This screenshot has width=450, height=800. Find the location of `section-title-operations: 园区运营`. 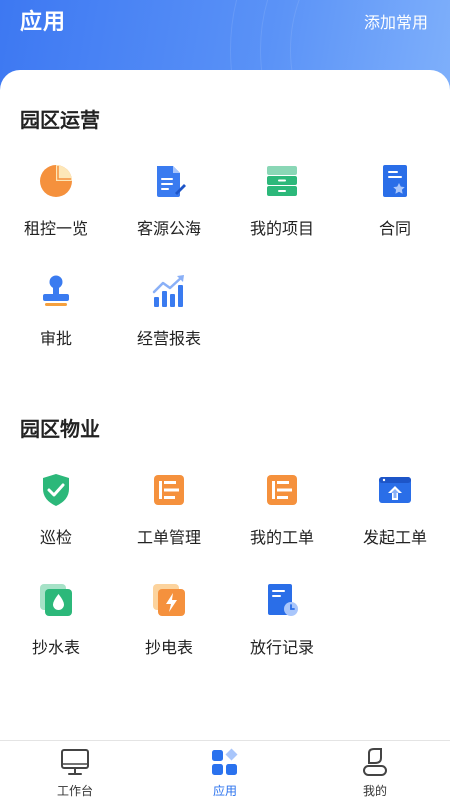

section-title-operations: 园区运营 is located at coordinates (60, 120).